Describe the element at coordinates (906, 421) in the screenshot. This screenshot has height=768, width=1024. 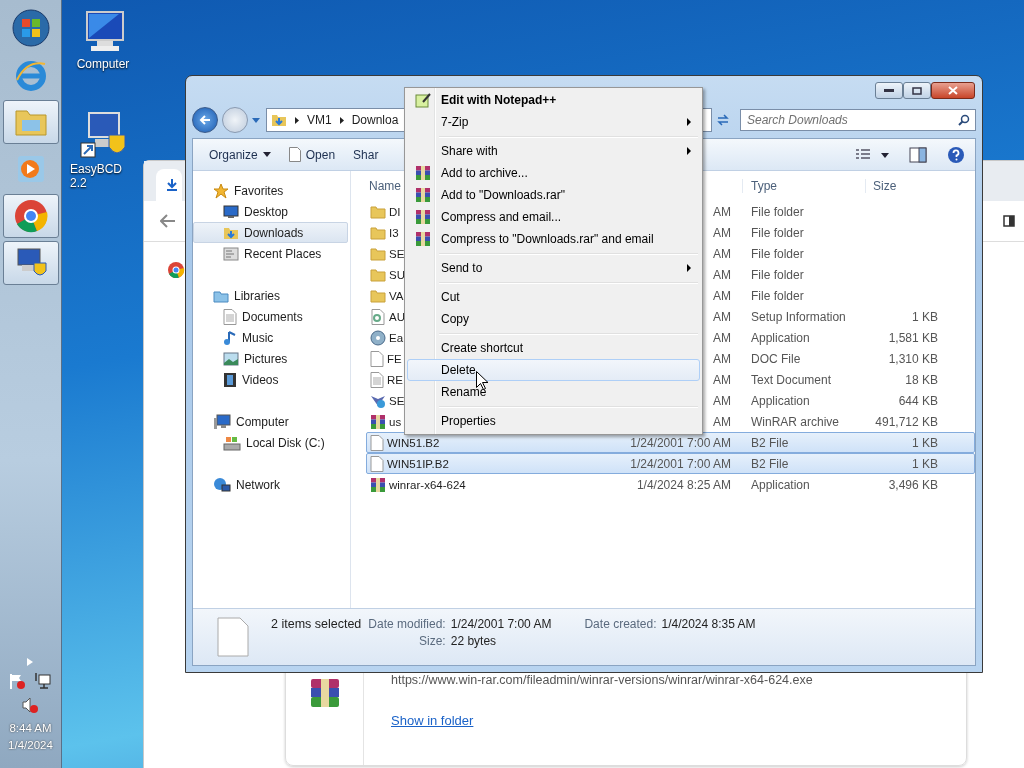
I see `size-cell-text: 491,712 KB` at that location.